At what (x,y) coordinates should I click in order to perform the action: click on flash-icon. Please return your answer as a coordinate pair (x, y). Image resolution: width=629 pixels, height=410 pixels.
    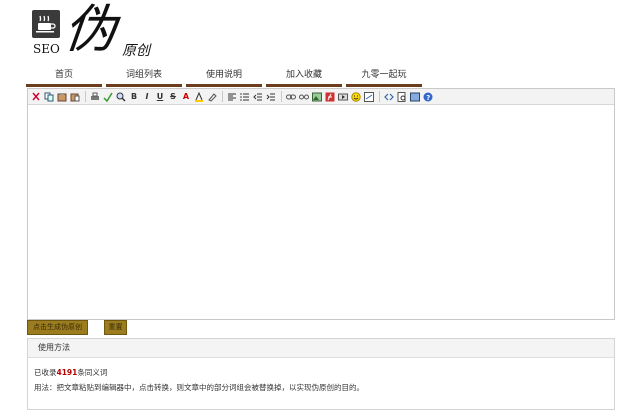
    Looking at the image, I should click on (330, 97).